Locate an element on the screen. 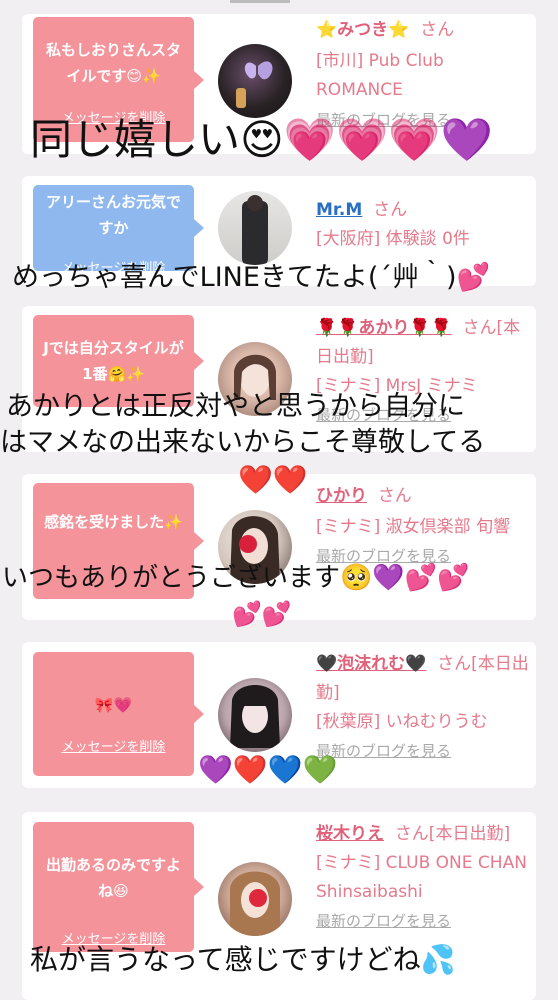  message-text: 感銘を受けました✨ is located at coordinates (113, 522).